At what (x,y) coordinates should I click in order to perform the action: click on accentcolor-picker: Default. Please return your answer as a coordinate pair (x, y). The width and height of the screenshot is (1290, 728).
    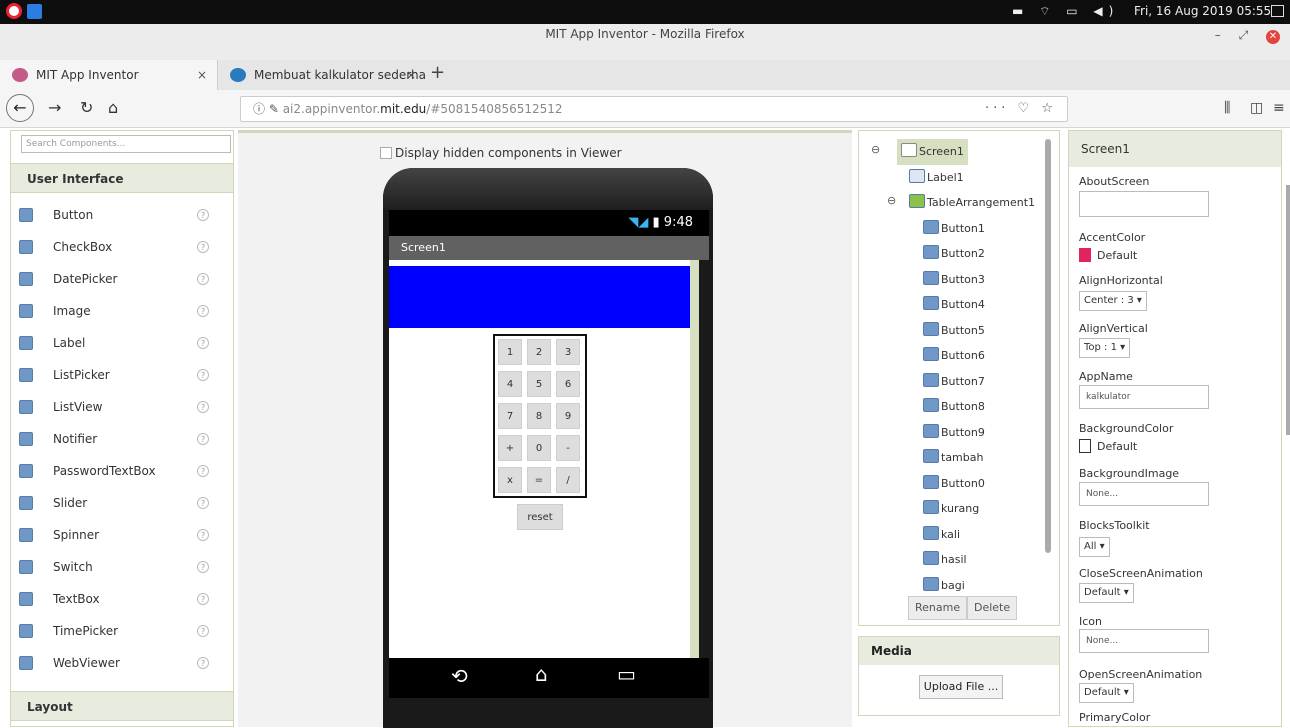
    Looking at the image, I should click on (1108, 255).